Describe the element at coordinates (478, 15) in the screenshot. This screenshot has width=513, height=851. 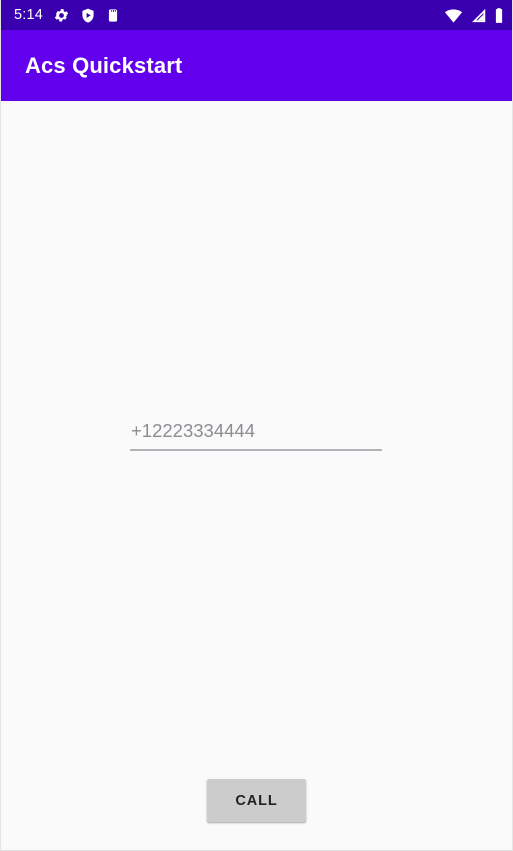
I see `cellular-signal-icon` at that location.